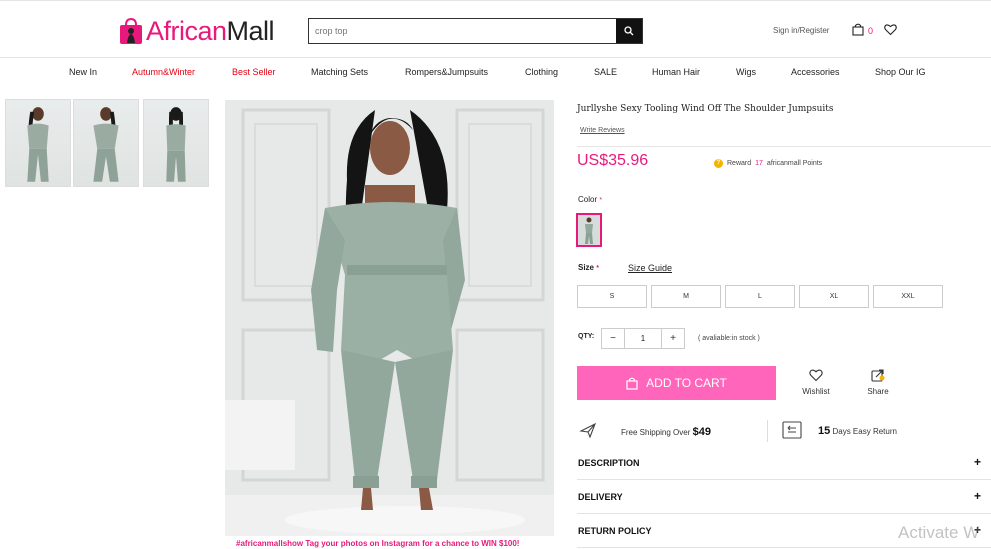  Describe the element at coordinates (864, 431) in the screenshot. I see `return-text: Days Easy Return` at that location.